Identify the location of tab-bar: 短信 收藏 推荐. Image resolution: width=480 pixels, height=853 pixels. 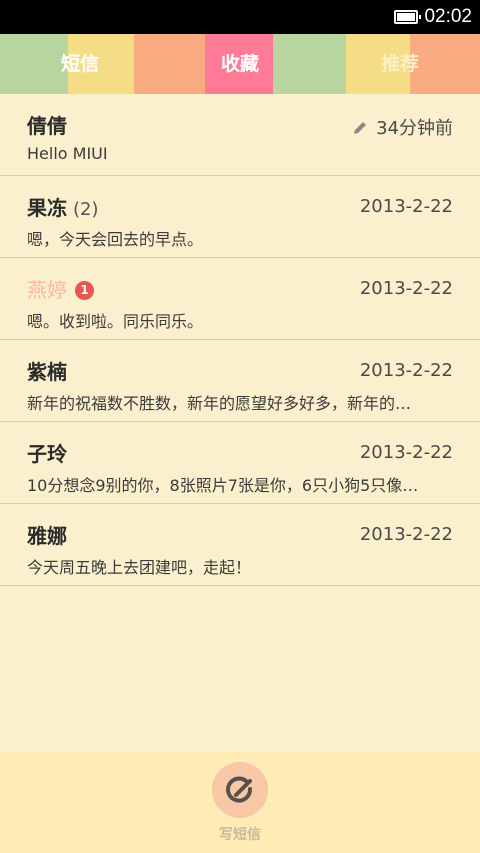
(240, 64).